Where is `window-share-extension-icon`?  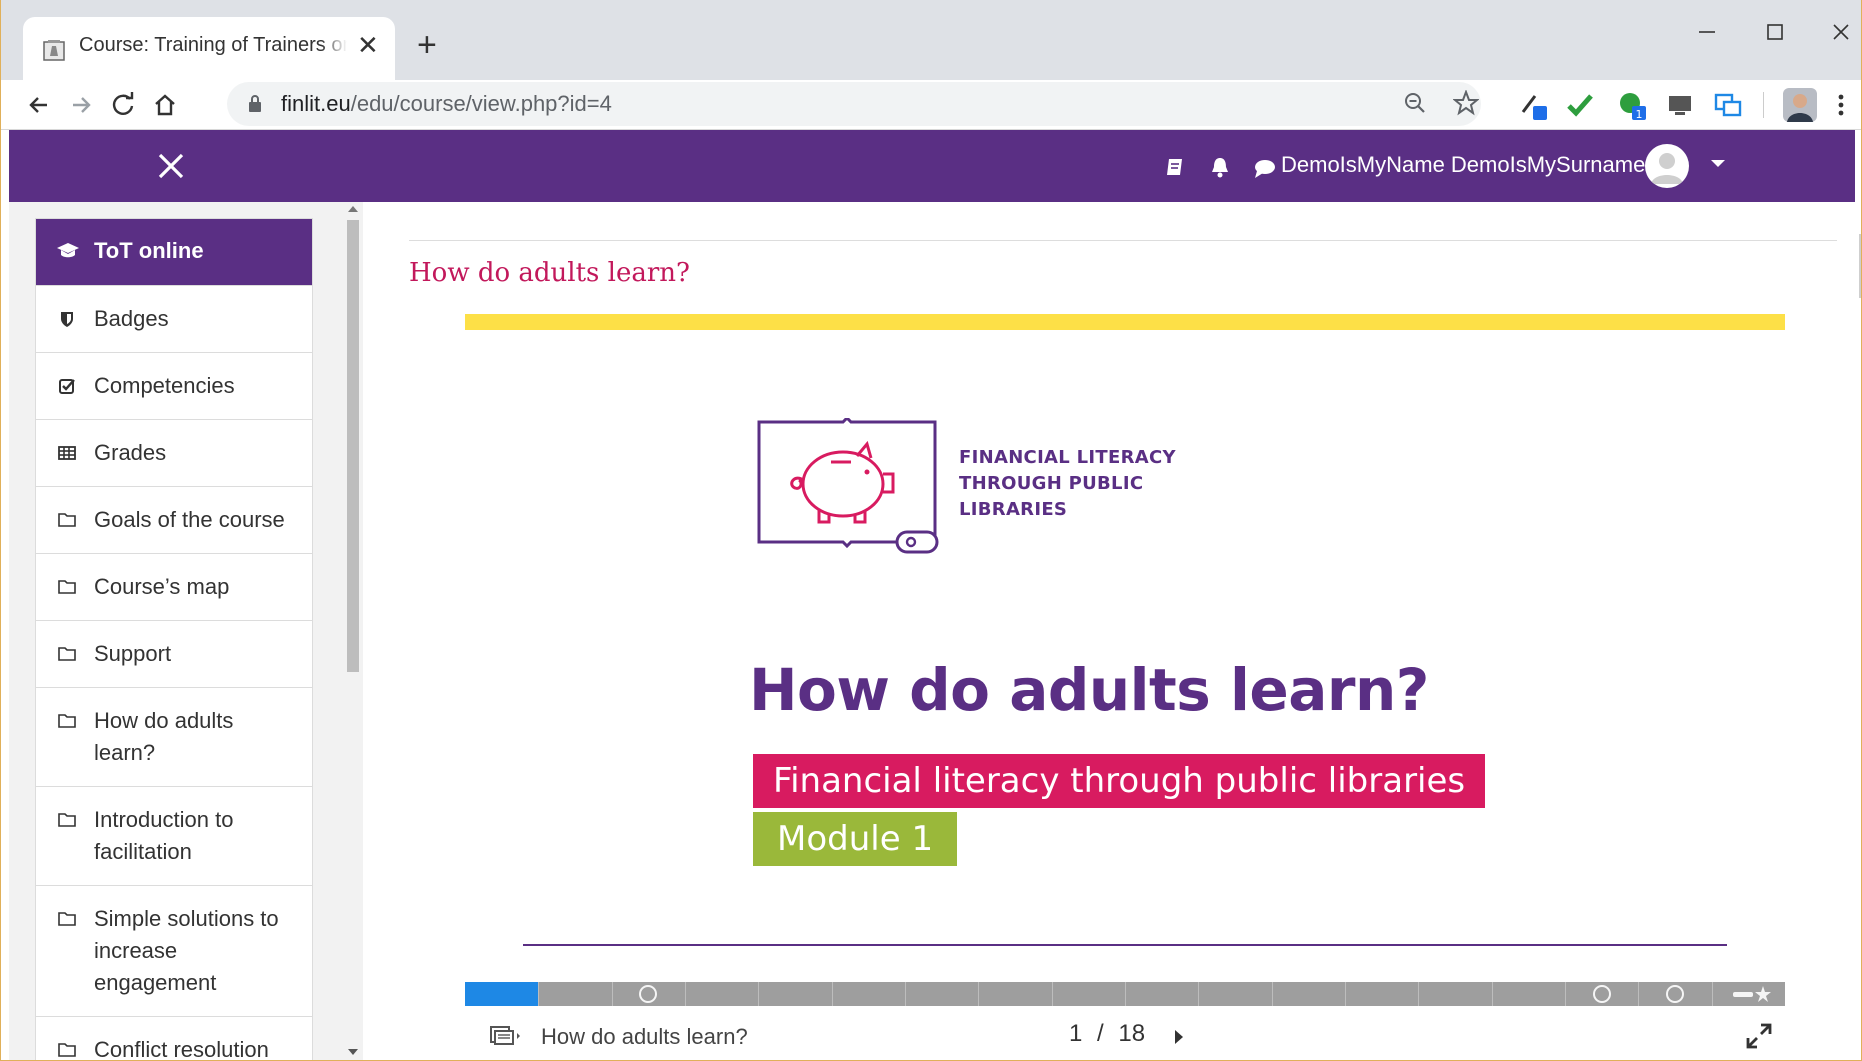
window-share-extension-icon is located at coordinates (1728, 105).